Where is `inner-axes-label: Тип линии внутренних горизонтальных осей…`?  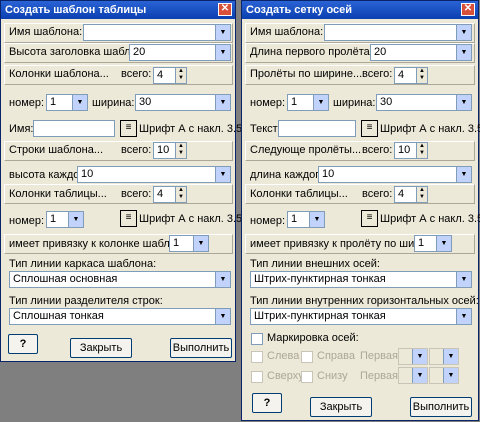
inner-axes-label: Тип линии внутренних горизонтальных осей… is located at coordinates (364, 301).